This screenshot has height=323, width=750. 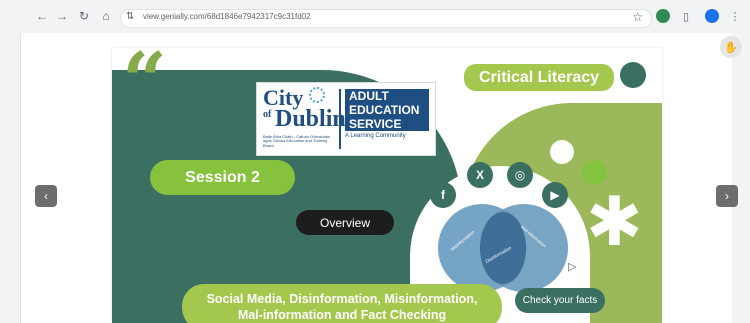 What do you see at coordinates (555, 195) in the screenshot?
I see `youtube-icon: ▶` at bounding box center [555, 195].